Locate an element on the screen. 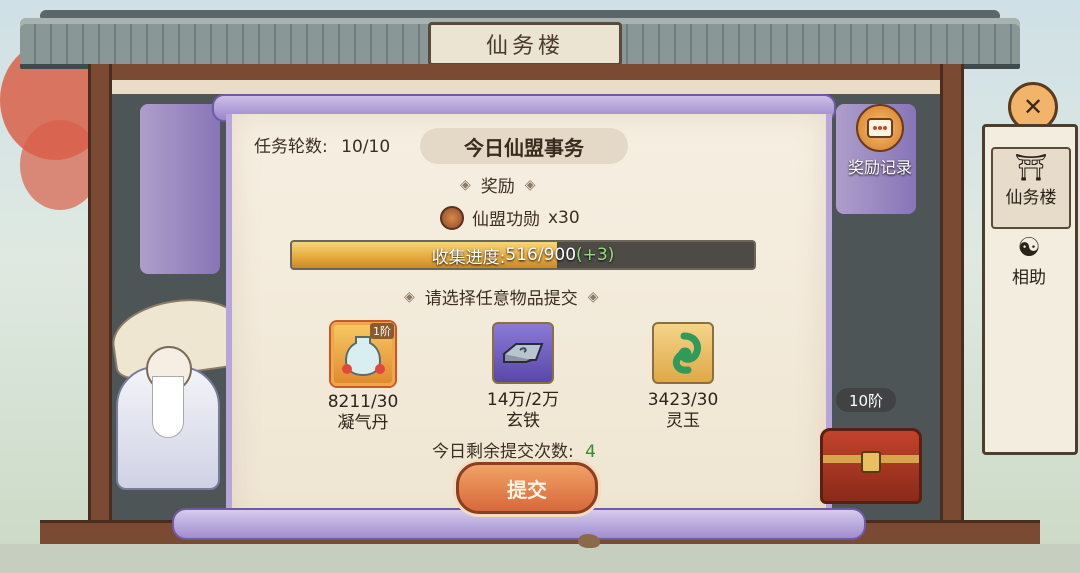 This screenshot has height=573, width=1080. task-round: 任务轮数: 10/10 is located at coordinates (322, 144).